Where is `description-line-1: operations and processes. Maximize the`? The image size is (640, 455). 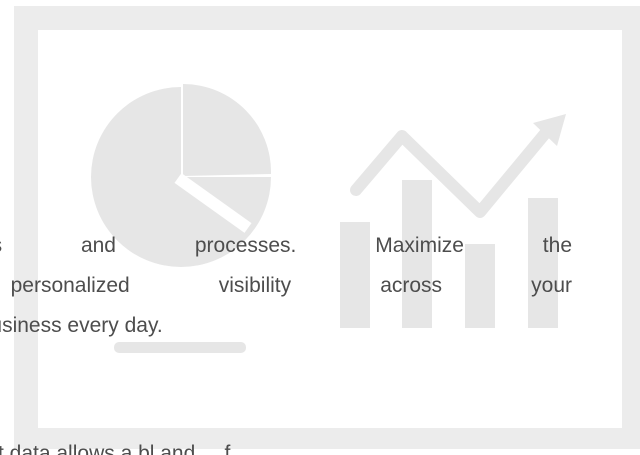 description-line-1: operations and processes. Maximize the is located at coordinates (286, 245).